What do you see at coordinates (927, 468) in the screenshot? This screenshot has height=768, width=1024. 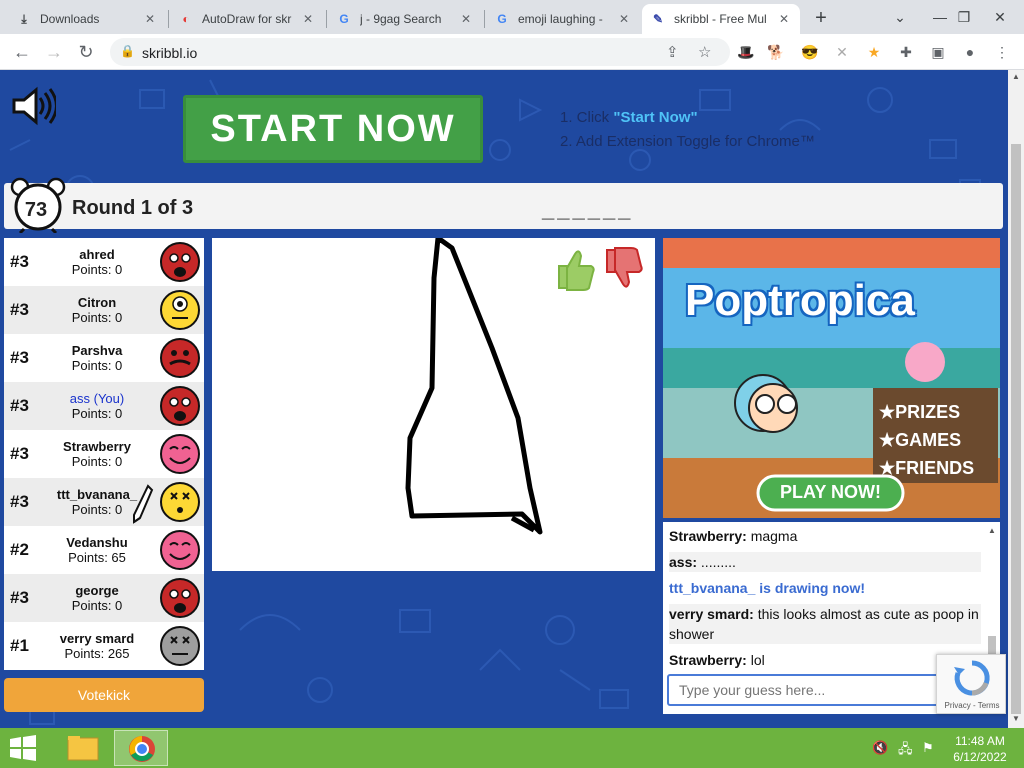 I see `ad-friends: ★FRIENDS` at bounding box center [927, 468].